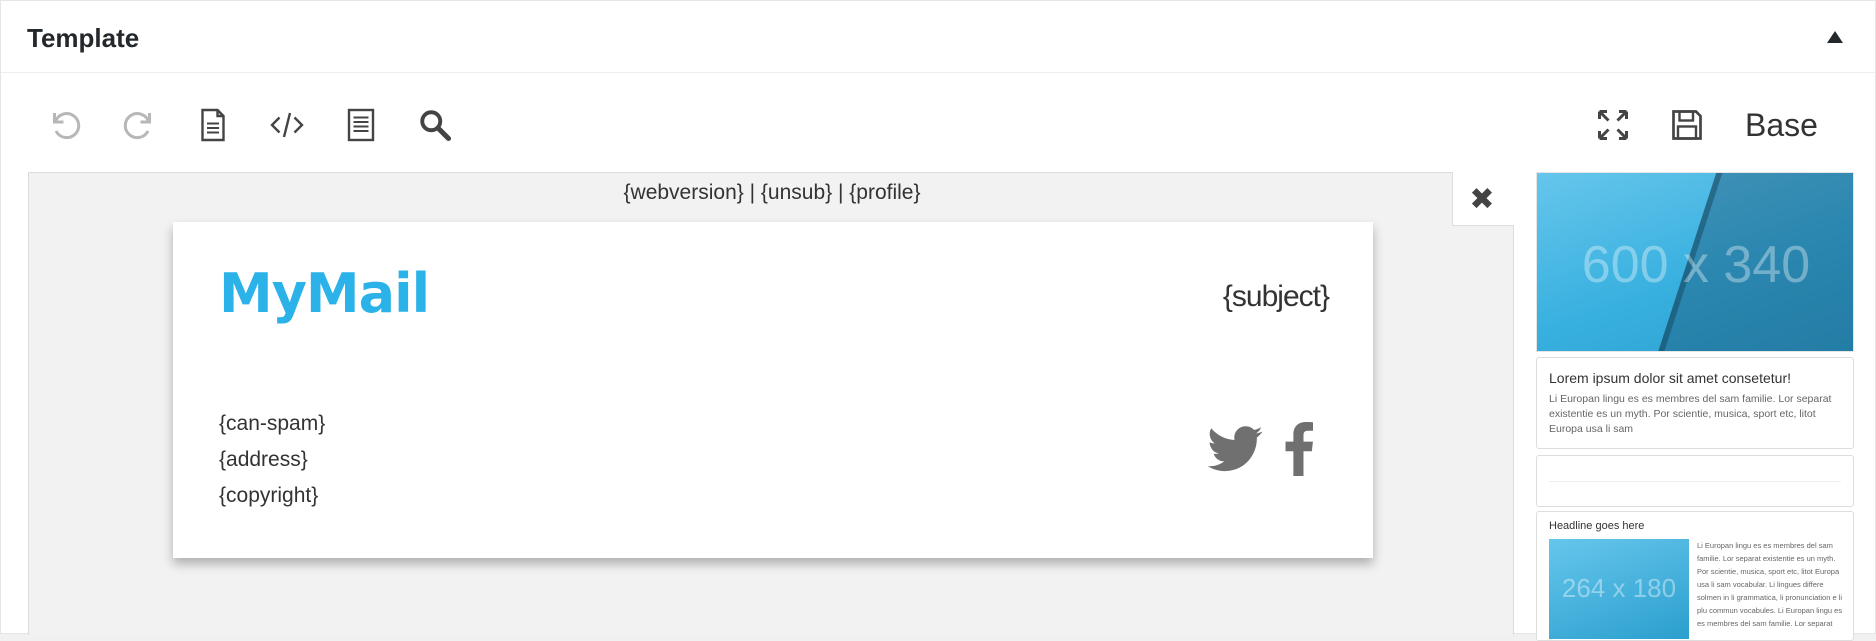 The height and width of the screenshot is (641, 1876). I want to click on divider-module-thumbnail, so click(1695, 481).